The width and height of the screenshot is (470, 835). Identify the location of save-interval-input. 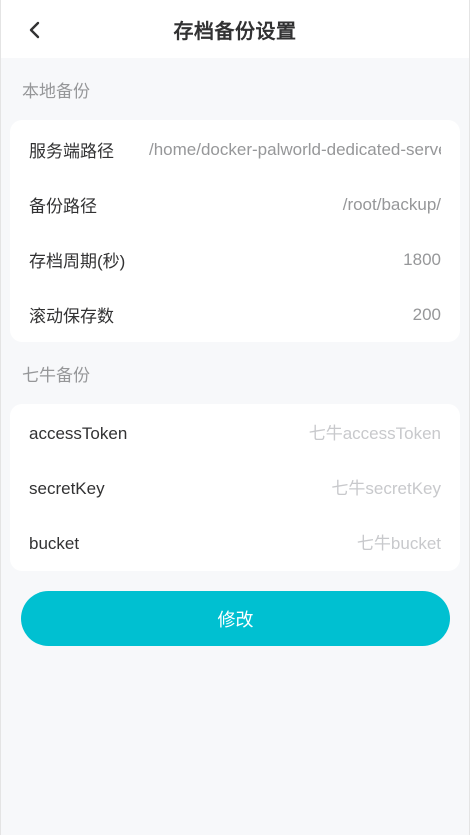
(295, 259).